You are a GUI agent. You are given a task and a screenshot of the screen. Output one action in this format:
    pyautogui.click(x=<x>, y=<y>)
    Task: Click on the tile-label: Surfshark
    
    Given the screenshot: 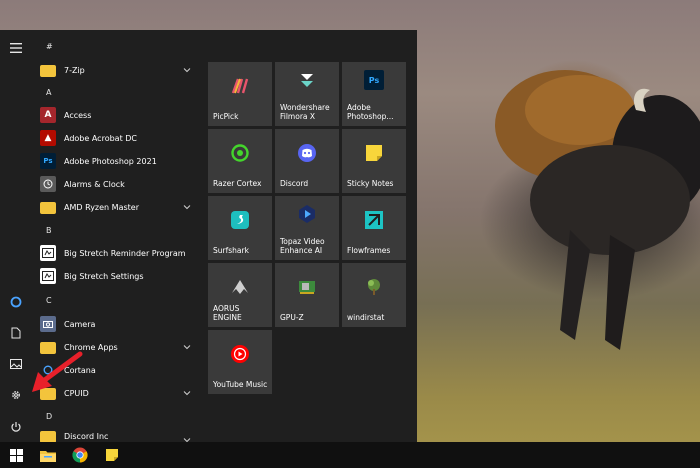 What is the action you would take?
    pyautogui.click(x=231, y=250)
    